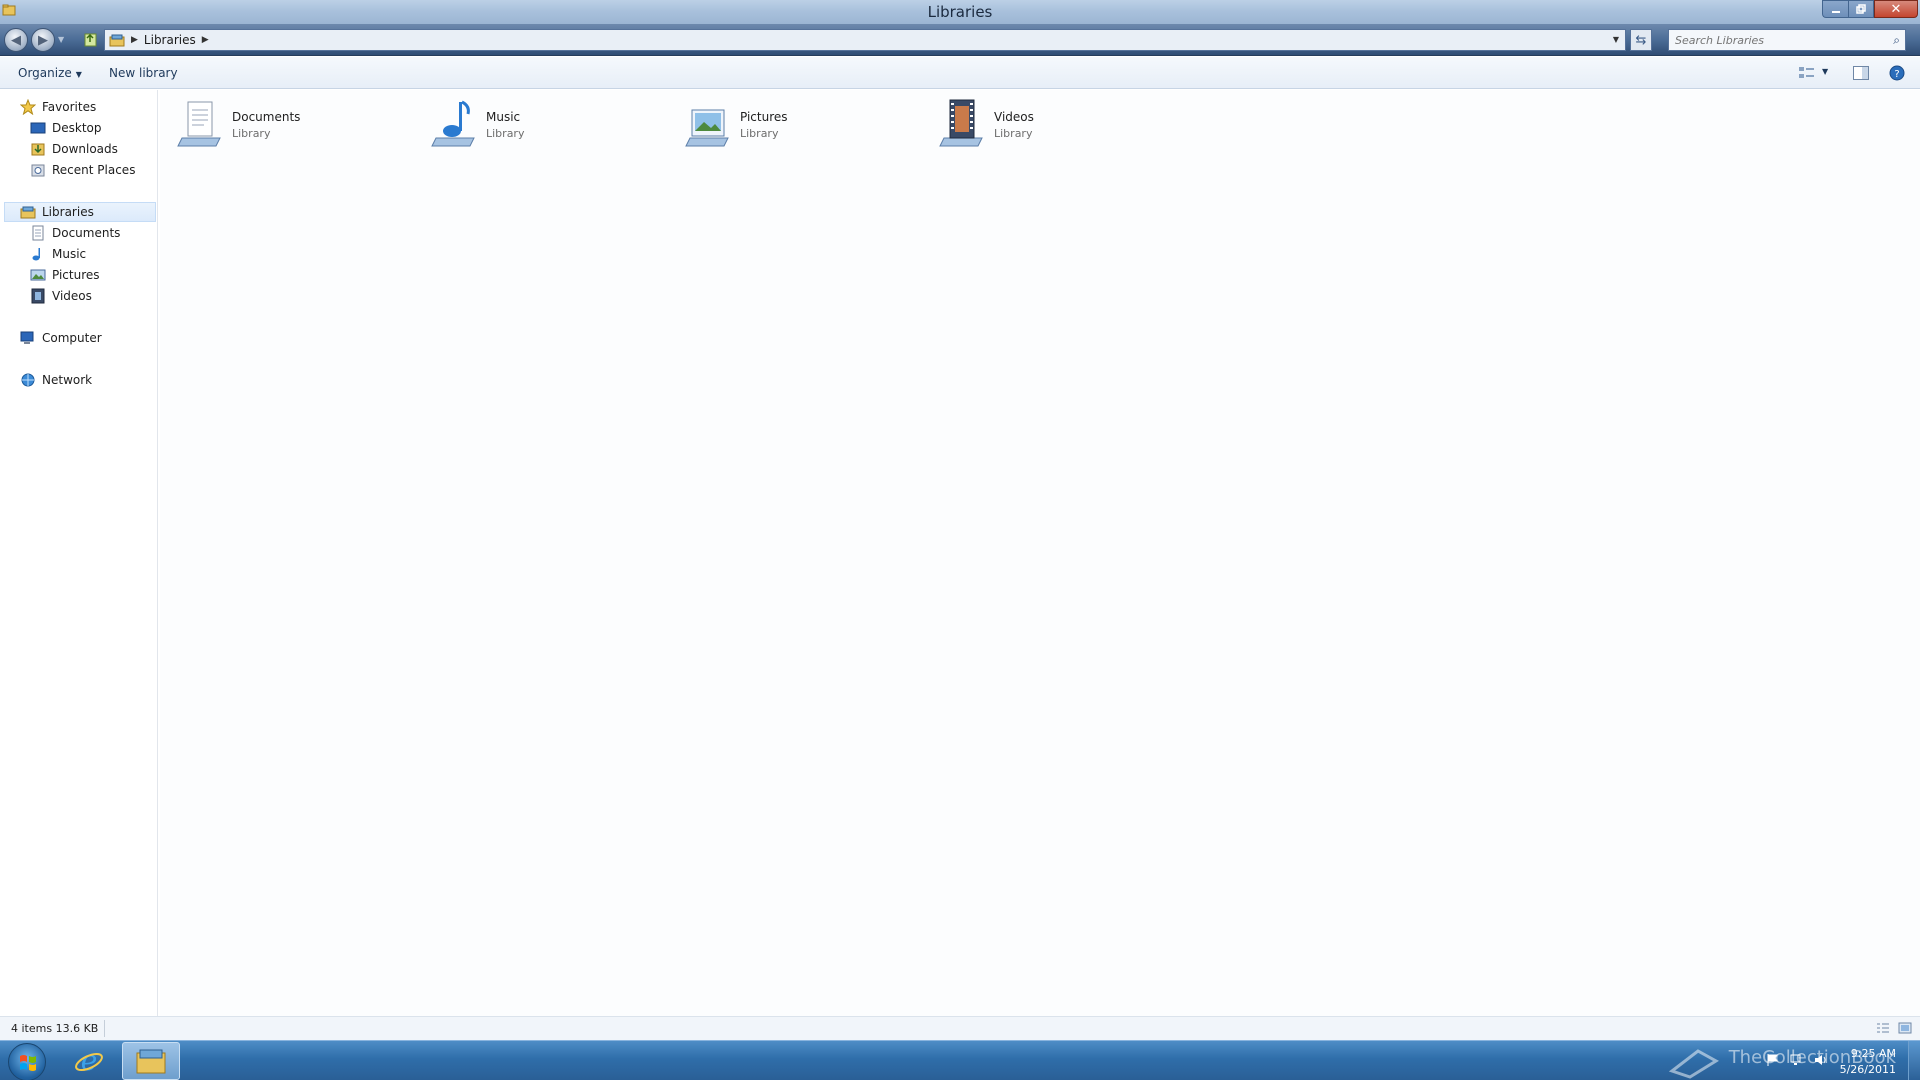 The image size is (1920, 1080). I want to click on pictures-library-icon, so click(707, 128).